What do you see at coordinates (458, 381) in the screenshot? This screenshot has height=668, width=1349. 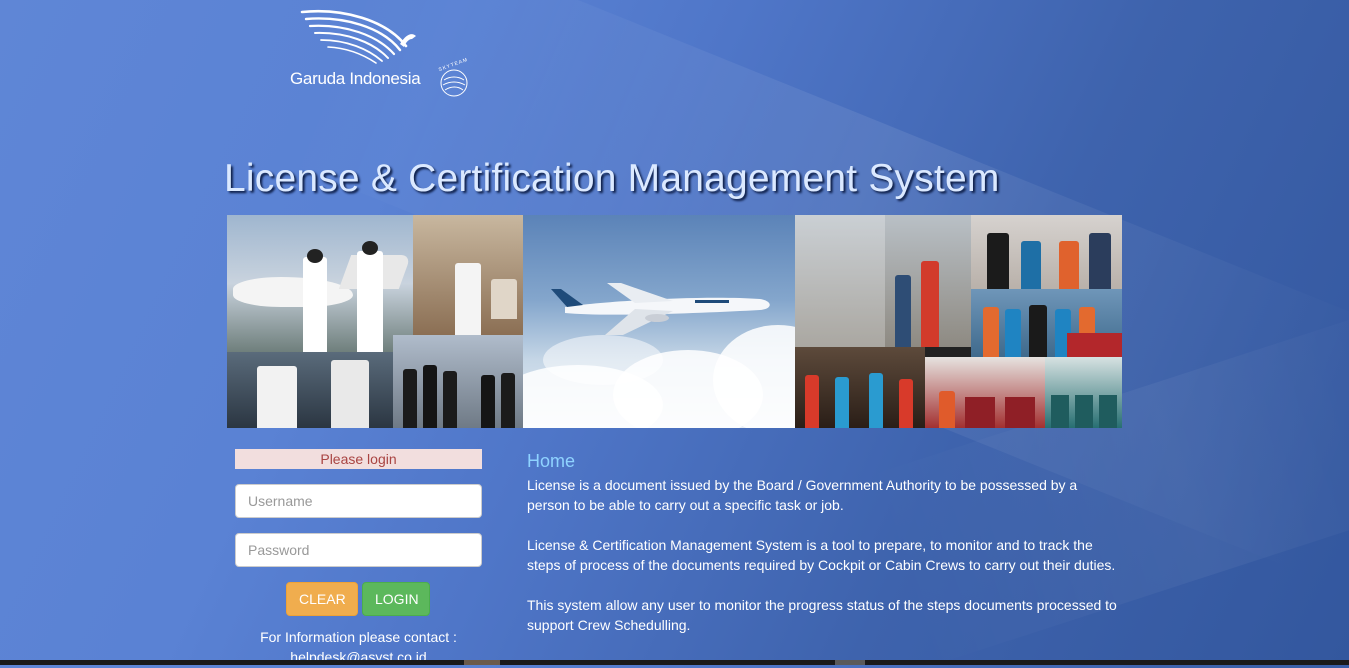 I see `photo-pilot-group` at bounding box center [458, 381].